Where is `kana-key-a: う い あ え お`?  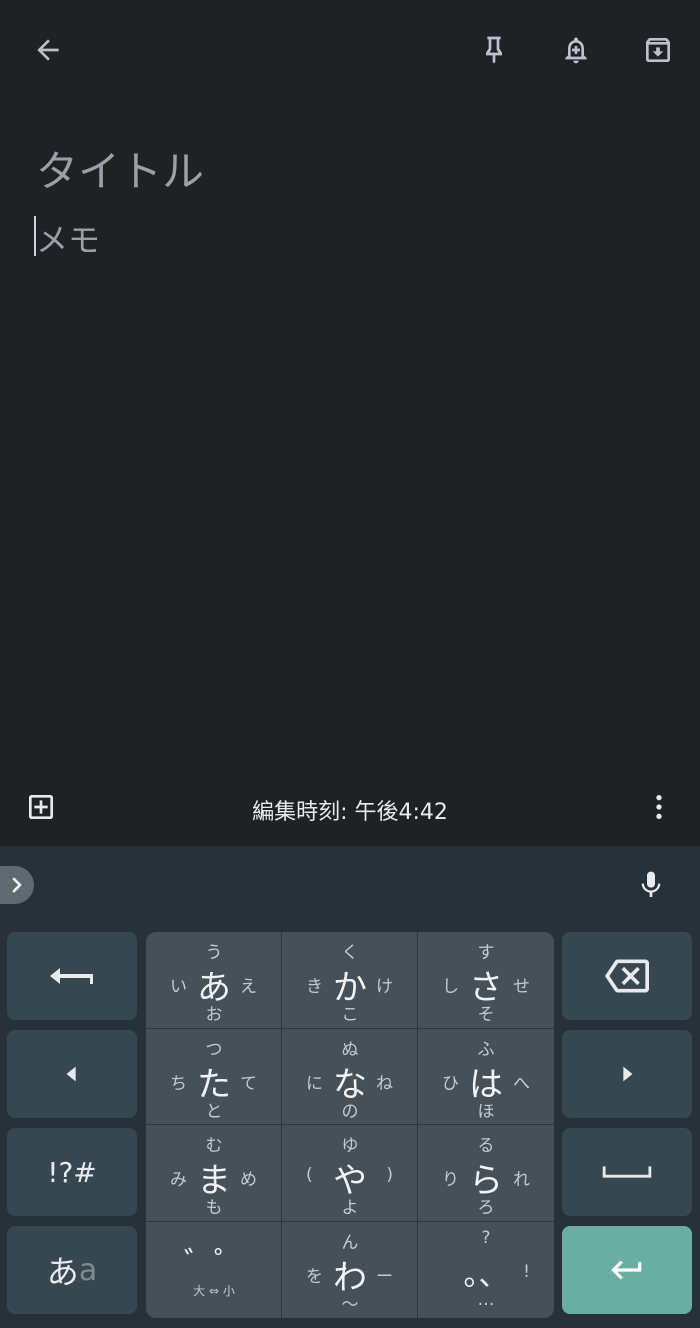
kana-key-a: う い あ え お is located at coordinates (214, 980).